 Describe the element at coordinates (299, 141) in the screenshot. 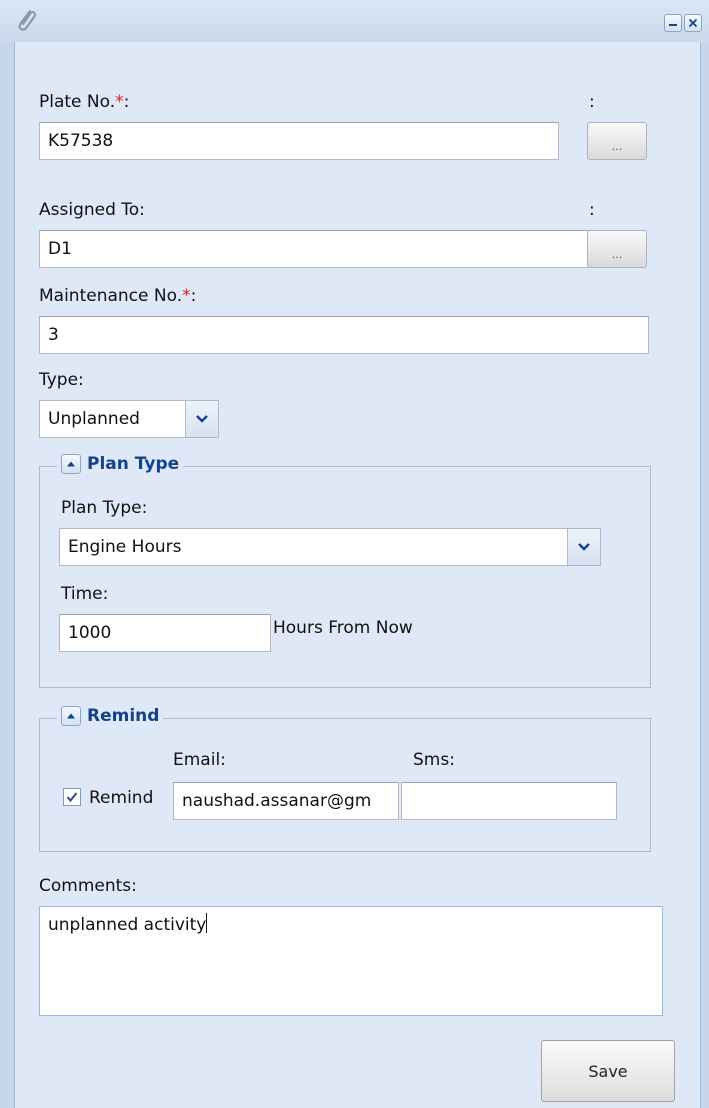

I see `plate-input: K57538` at that location.